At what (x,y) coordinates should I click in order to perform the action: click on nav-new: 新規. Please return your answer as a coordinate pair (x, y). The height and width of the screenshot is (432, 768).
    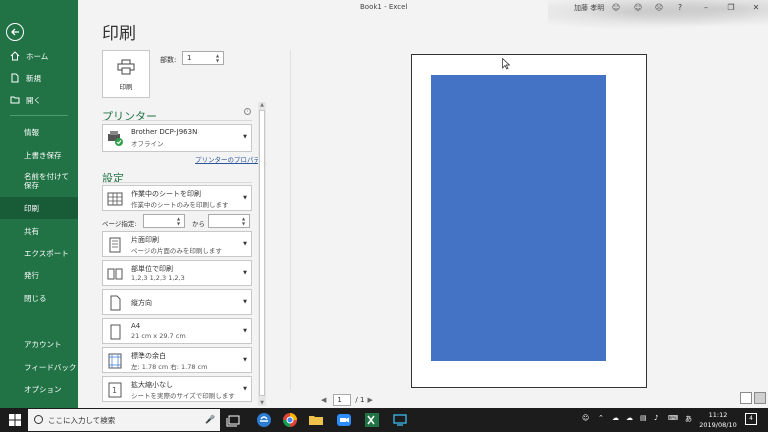
    Looking at the image, I should click on (39, 78).